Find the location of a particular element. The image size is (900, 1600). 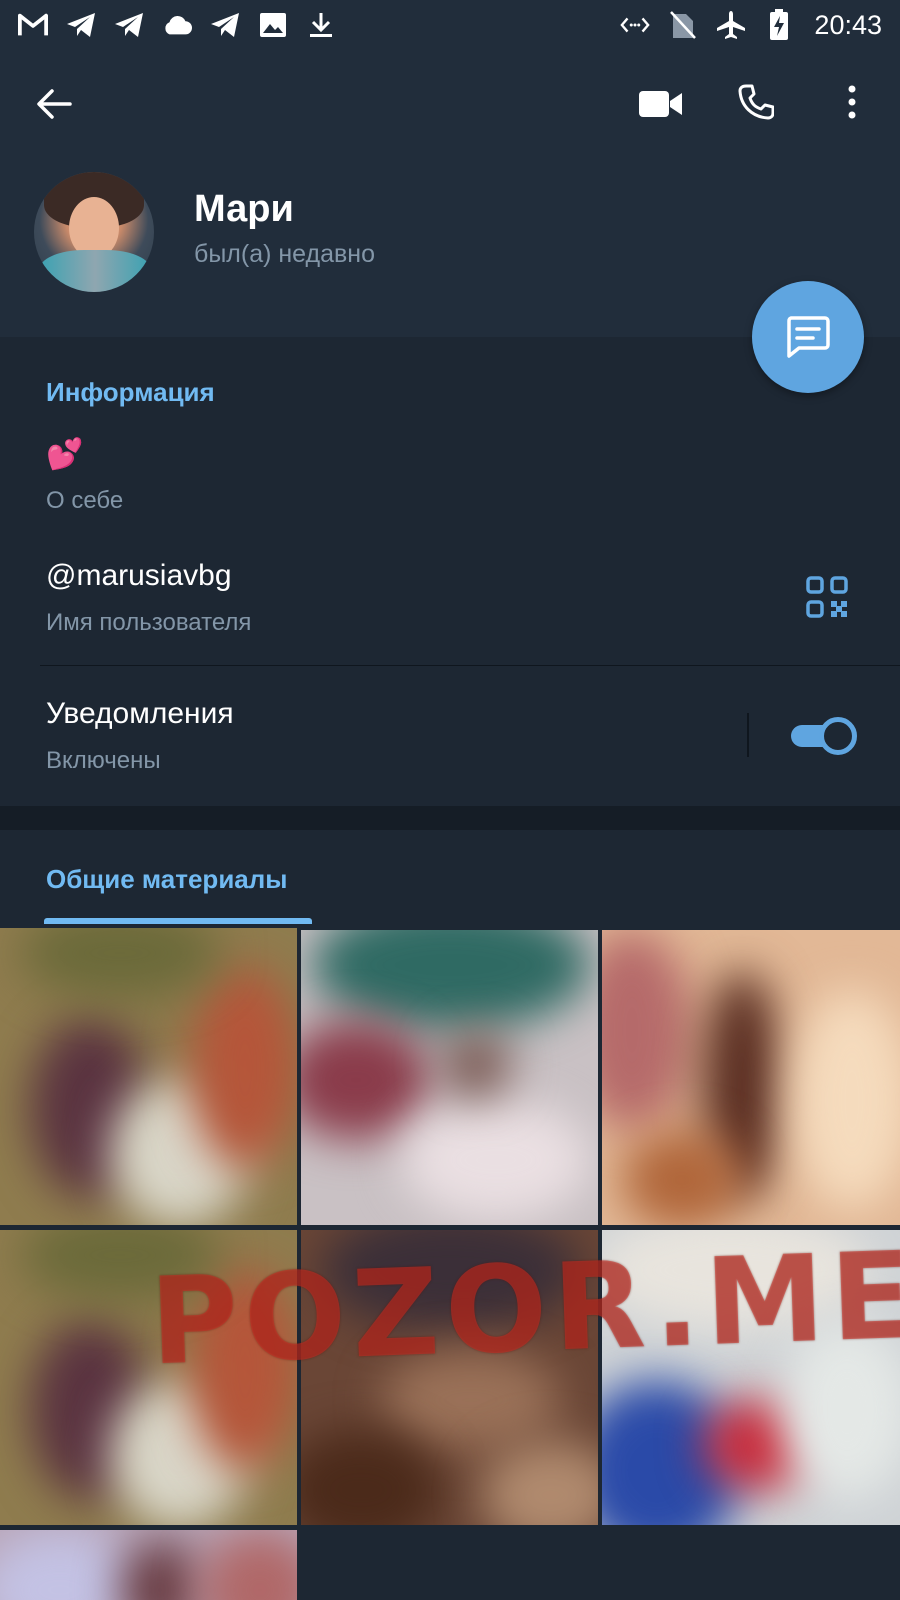

vertical-separator is located at coordinates (748, 735).